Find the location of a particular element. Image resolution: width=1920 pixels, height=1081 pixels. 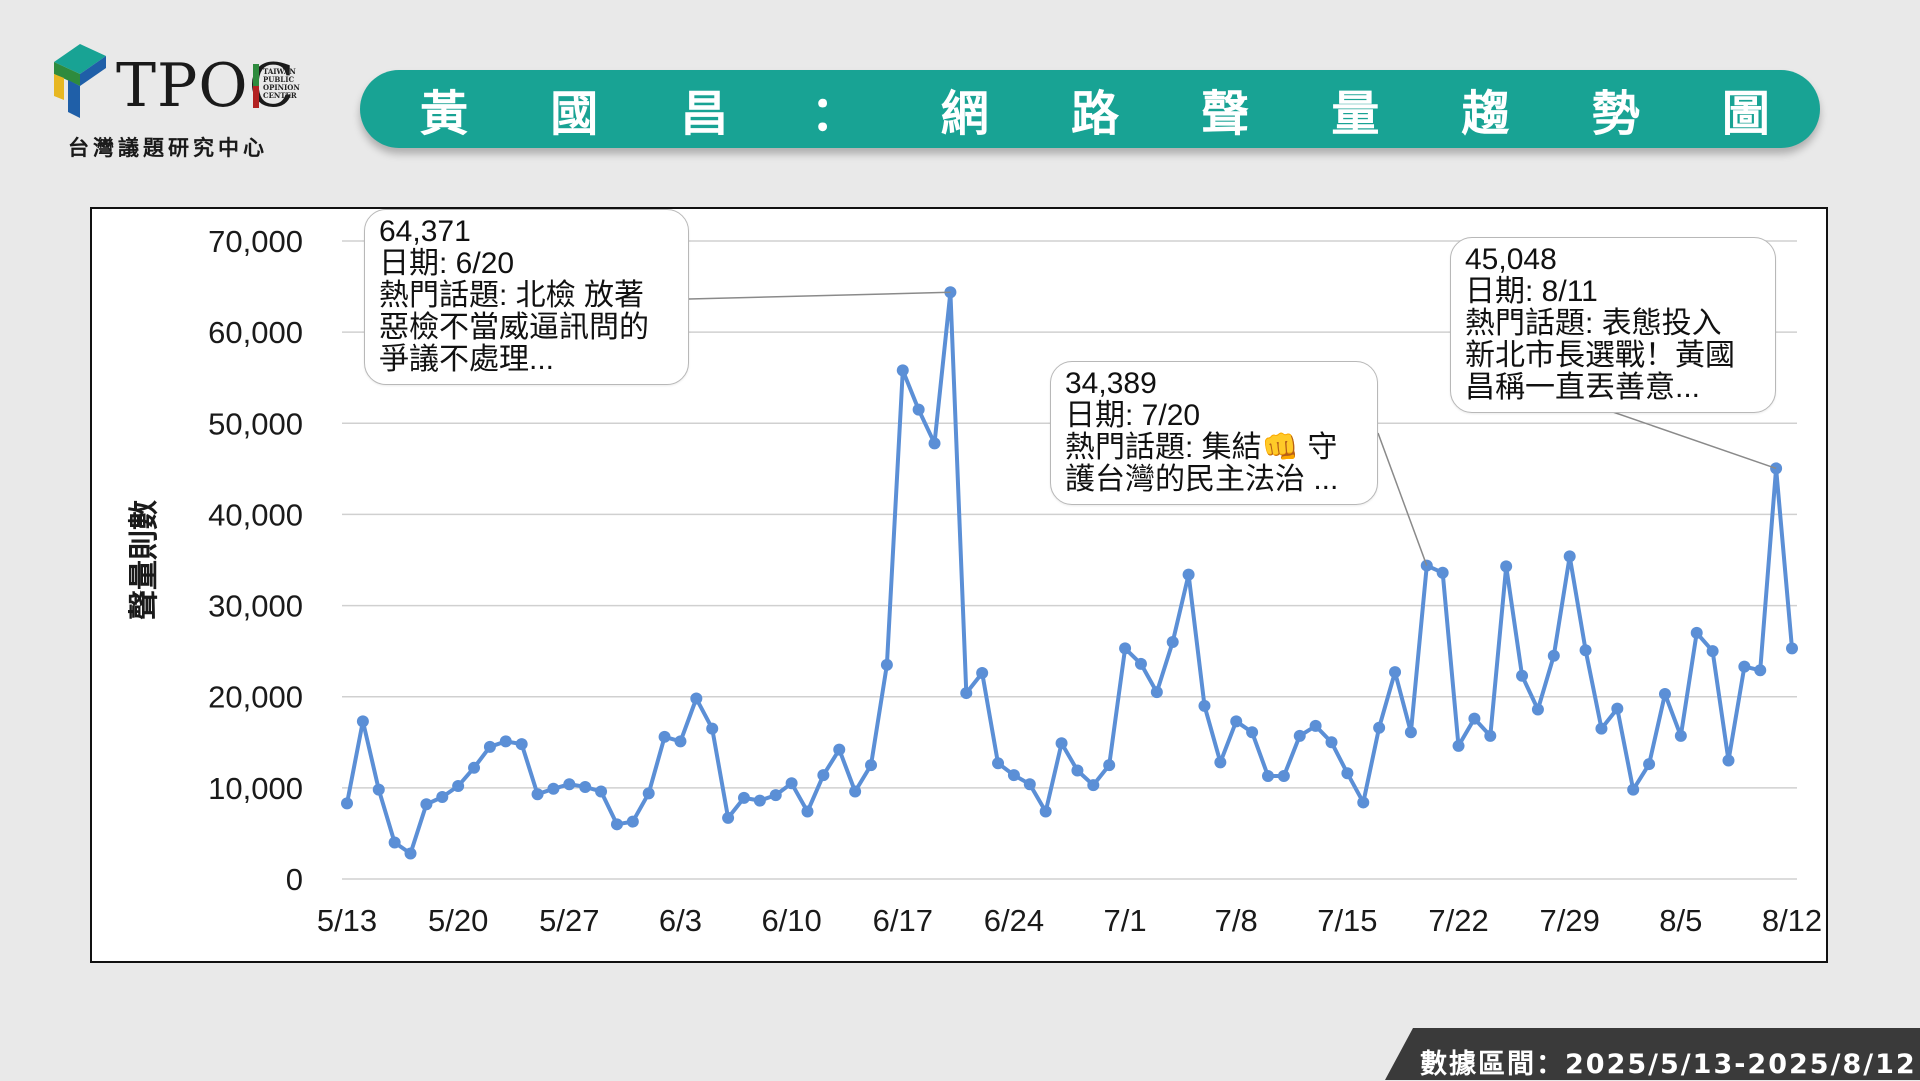

y-axis-title: 聲量則數 is located at coordinates (144, 560).